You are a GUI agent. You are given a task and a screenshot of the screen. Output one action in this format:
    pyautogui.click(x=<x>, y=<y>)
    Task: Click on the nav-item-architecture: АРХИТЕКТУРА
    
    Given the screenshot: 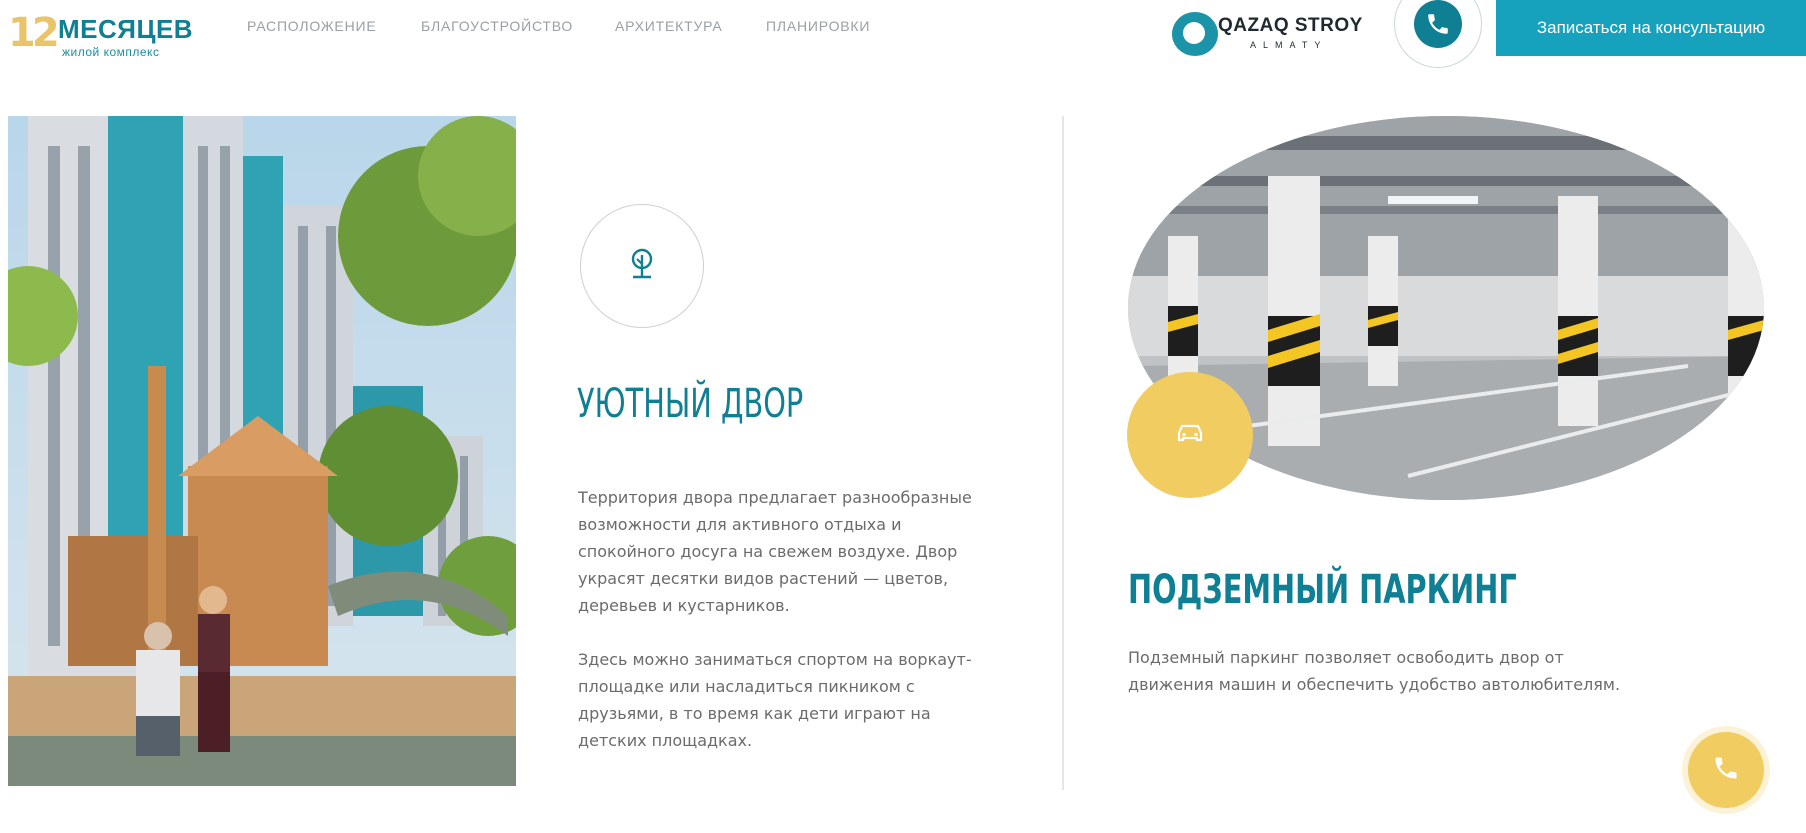 What is the action you would take?
    pyautogui.click(x=668, y=26)
    